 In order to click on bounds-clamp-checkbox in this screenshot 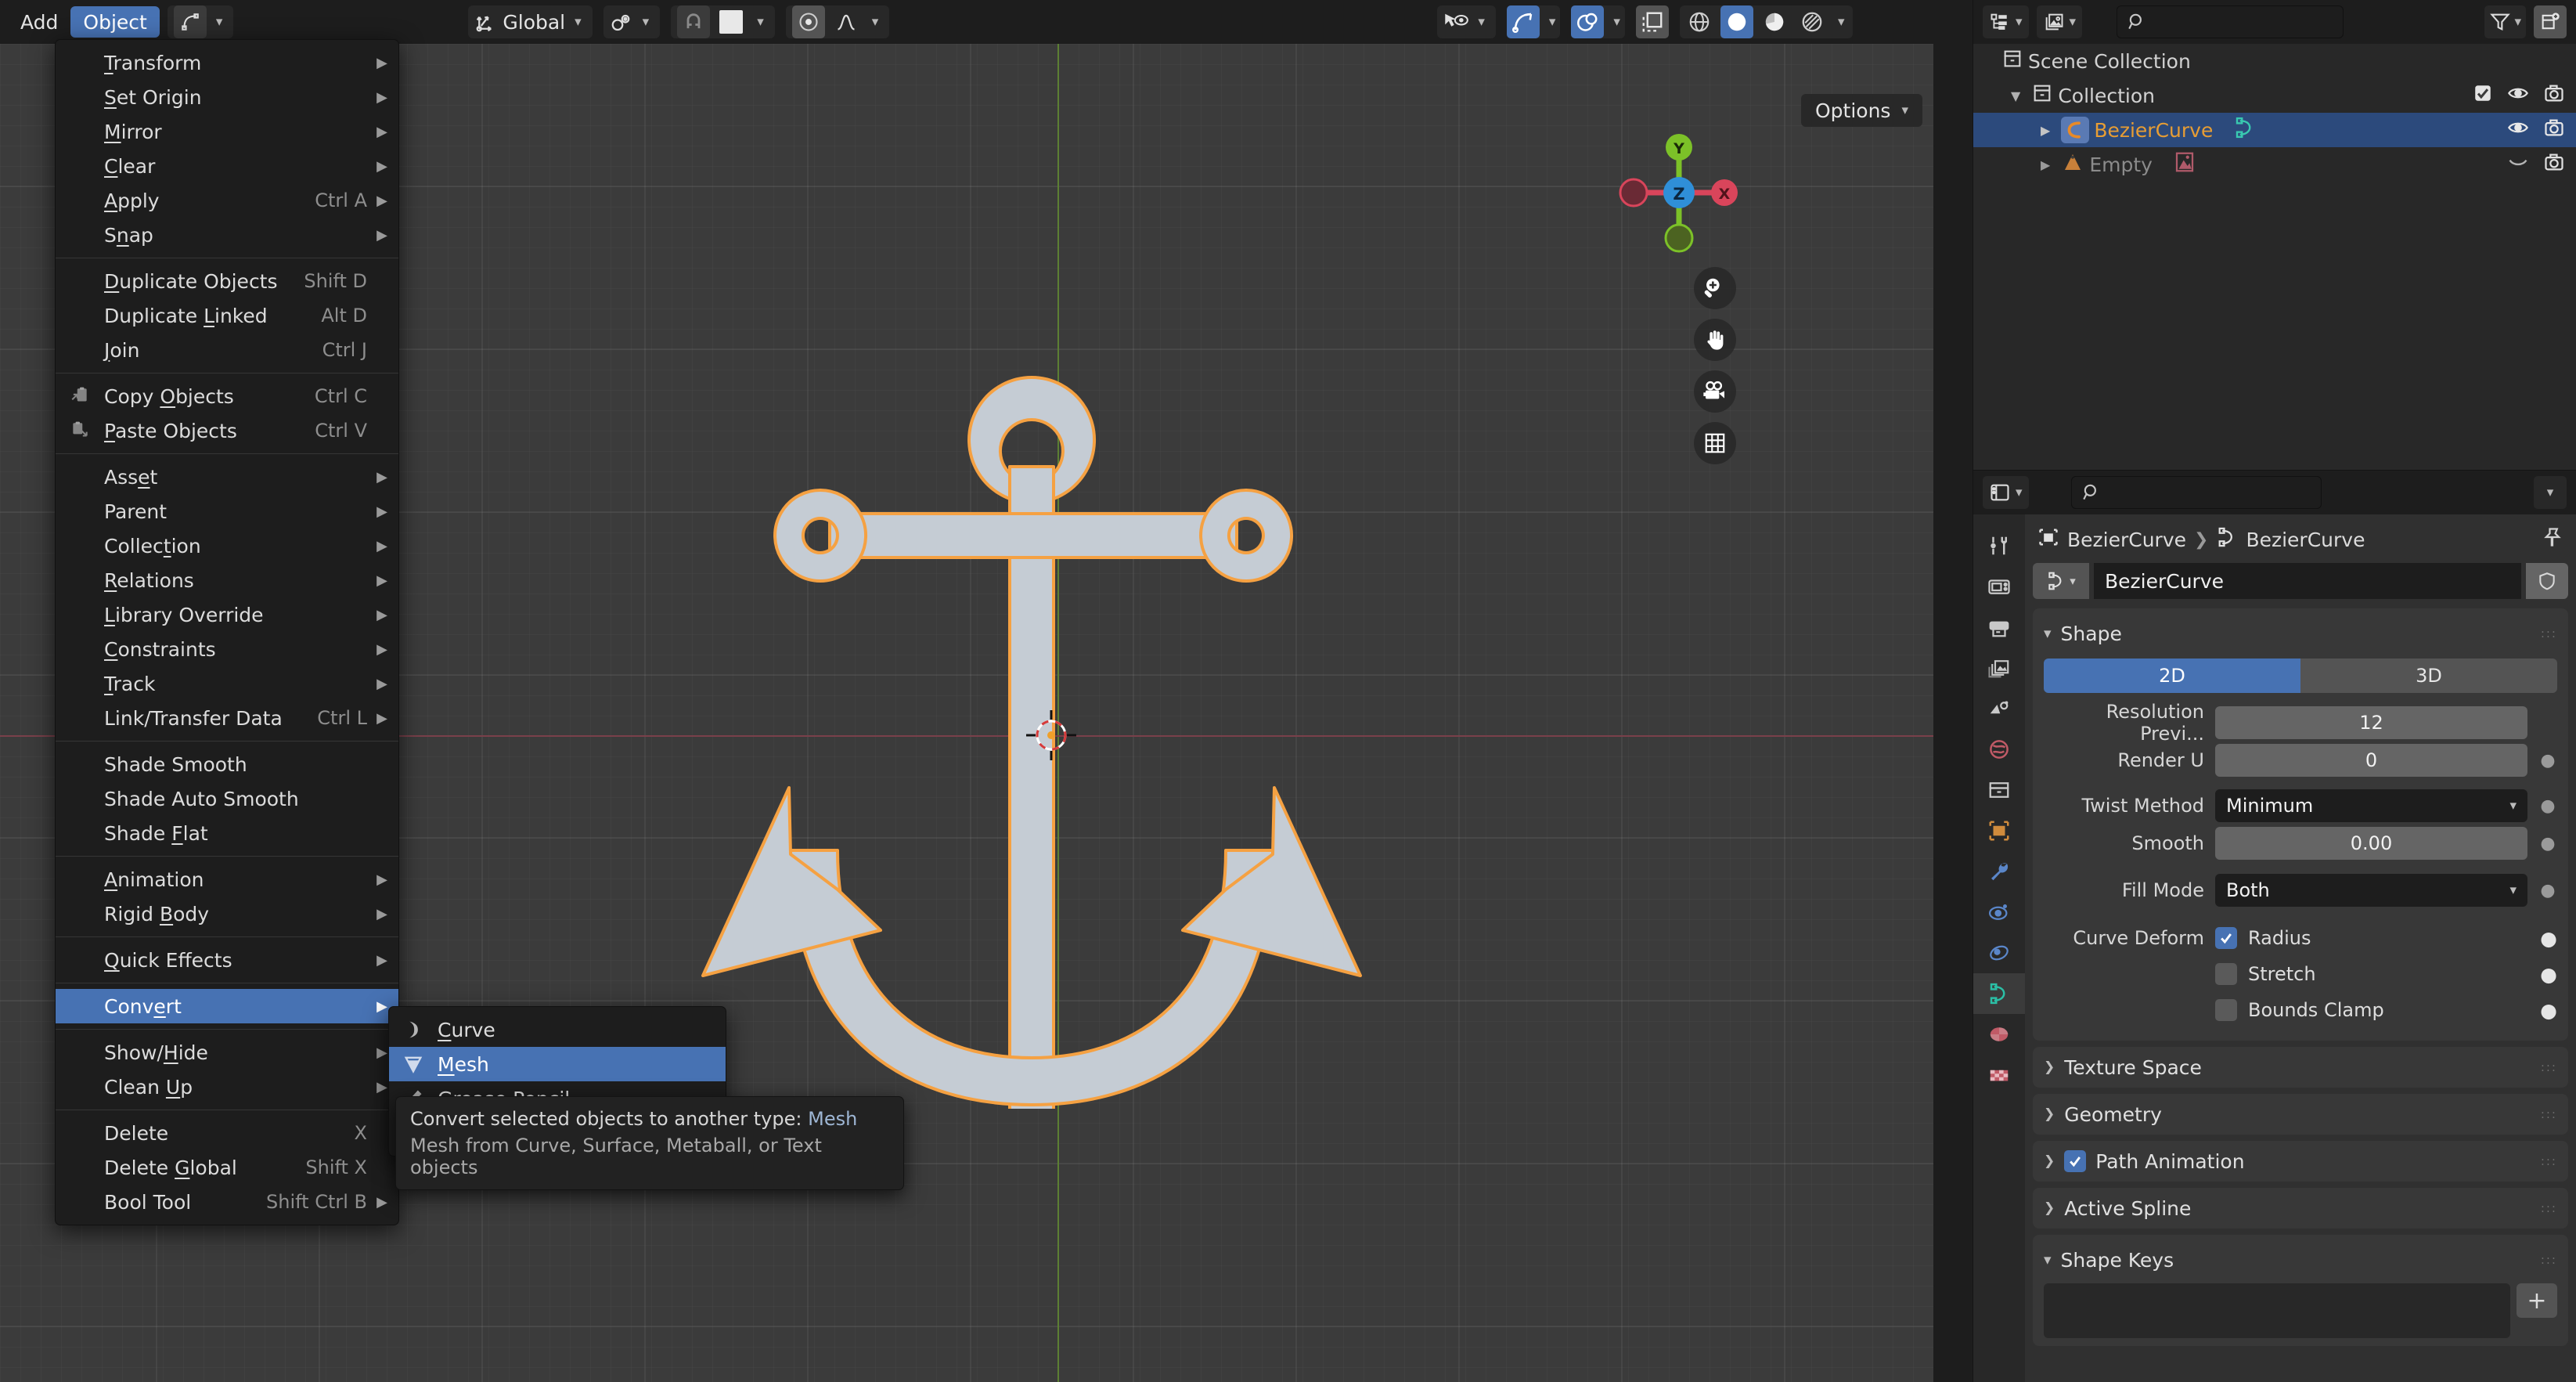, I will do `click(2226, 1010)`.